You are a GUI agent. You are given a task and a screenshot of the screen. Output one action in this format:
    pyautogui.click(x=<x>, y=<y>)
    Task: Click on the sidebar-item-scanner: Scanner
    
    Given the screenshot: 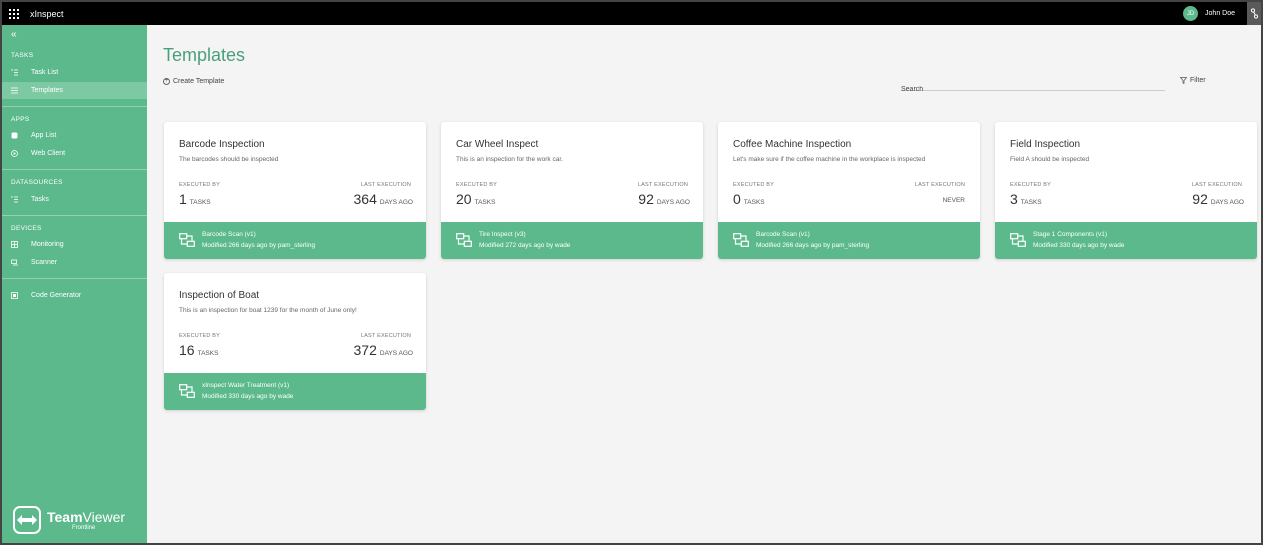 What is the action you would take?
    pyautogui.click(x=74, y=262)
    